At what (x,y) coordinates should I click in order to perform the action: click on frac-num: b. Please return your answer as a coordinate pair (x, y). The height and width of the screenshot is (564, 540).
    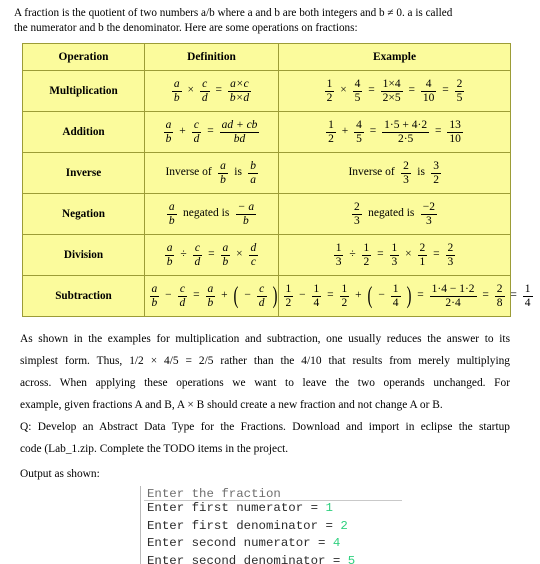
    Looking at the image, I should click on (253, 167).